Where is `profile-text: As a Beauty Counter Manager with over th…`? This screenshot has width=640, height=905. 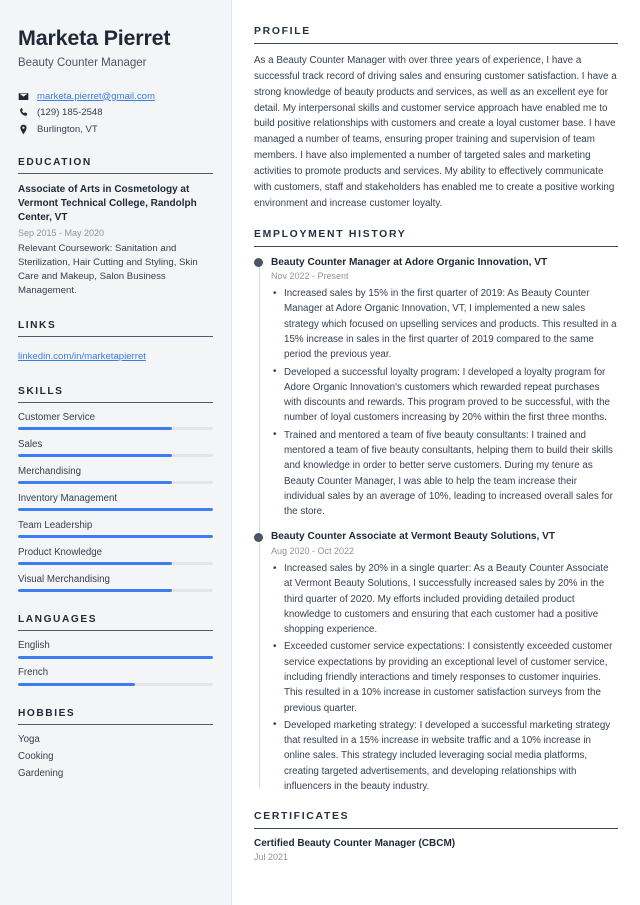 profile-text: As a Beauty Counter Manager with over th… is located at coordinates (435, 132).